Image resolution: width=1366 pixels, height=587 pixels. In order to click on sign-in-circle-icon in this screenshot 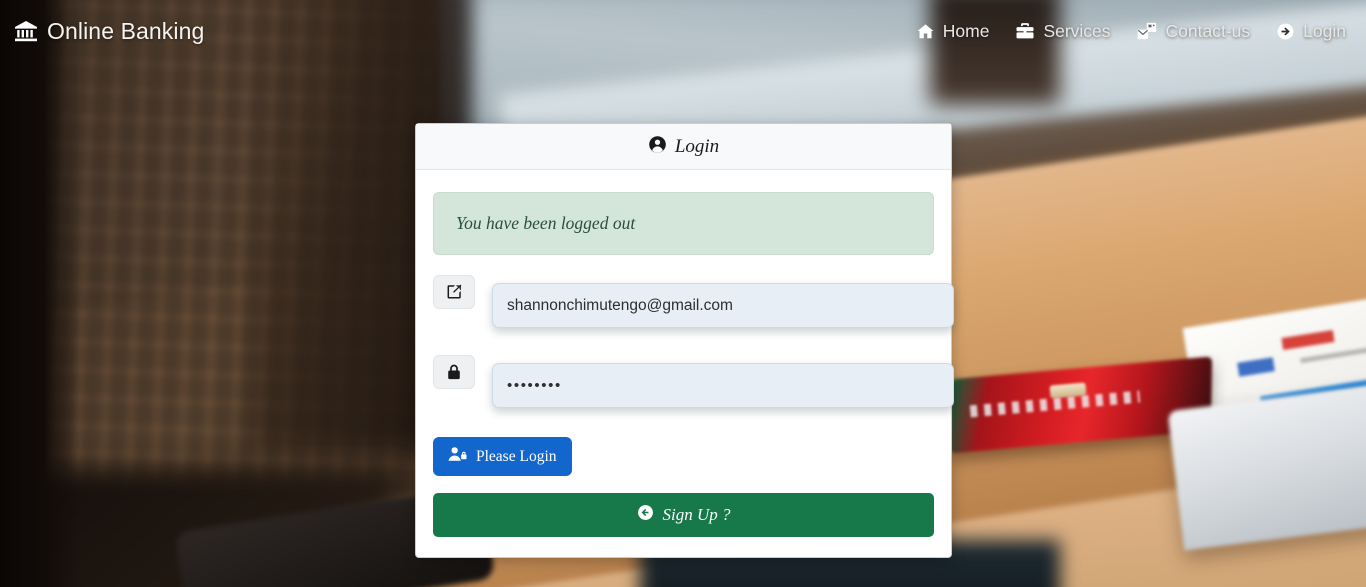, I will do `click(1285, 31)`.